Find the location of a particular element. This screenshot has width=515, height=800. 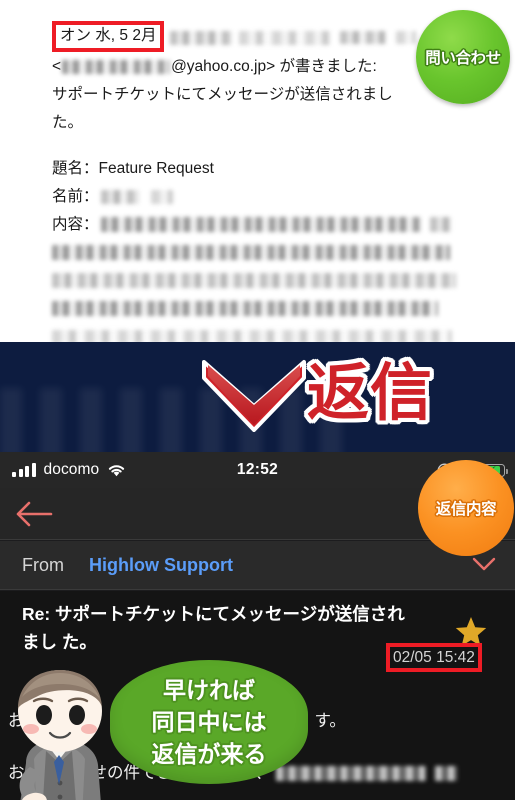

reply-content-badge: 返信内容 is located at coordinates (466, 508).